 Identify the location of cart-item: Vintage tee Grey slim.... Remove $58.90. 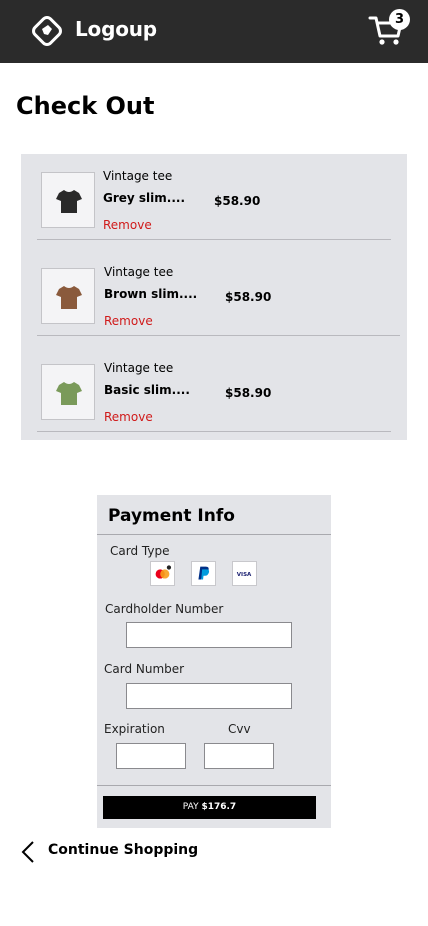
(214, 202).